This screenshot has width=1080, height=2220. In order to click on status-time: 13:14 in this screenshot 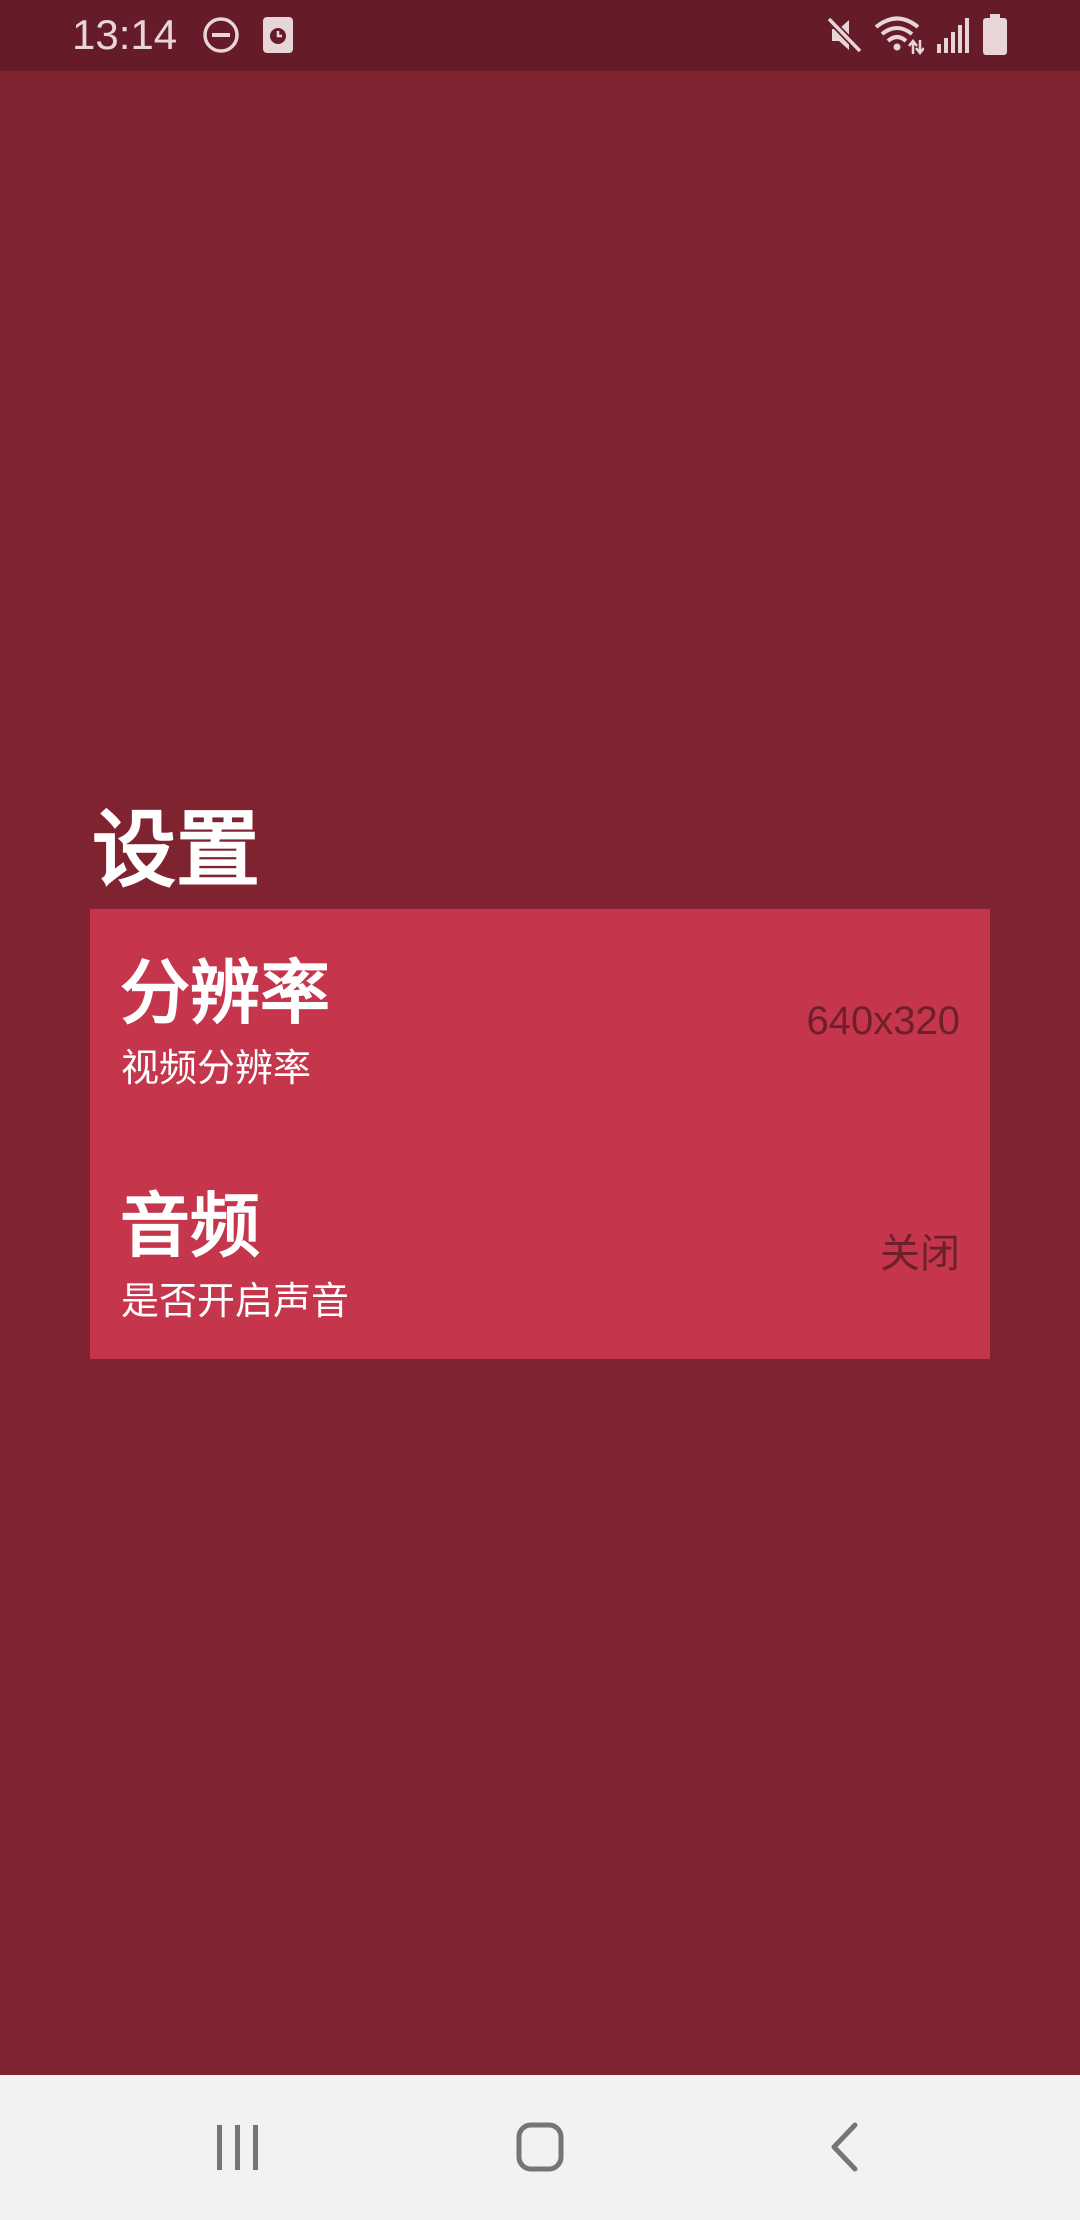, I will do `click(125, 34)`.